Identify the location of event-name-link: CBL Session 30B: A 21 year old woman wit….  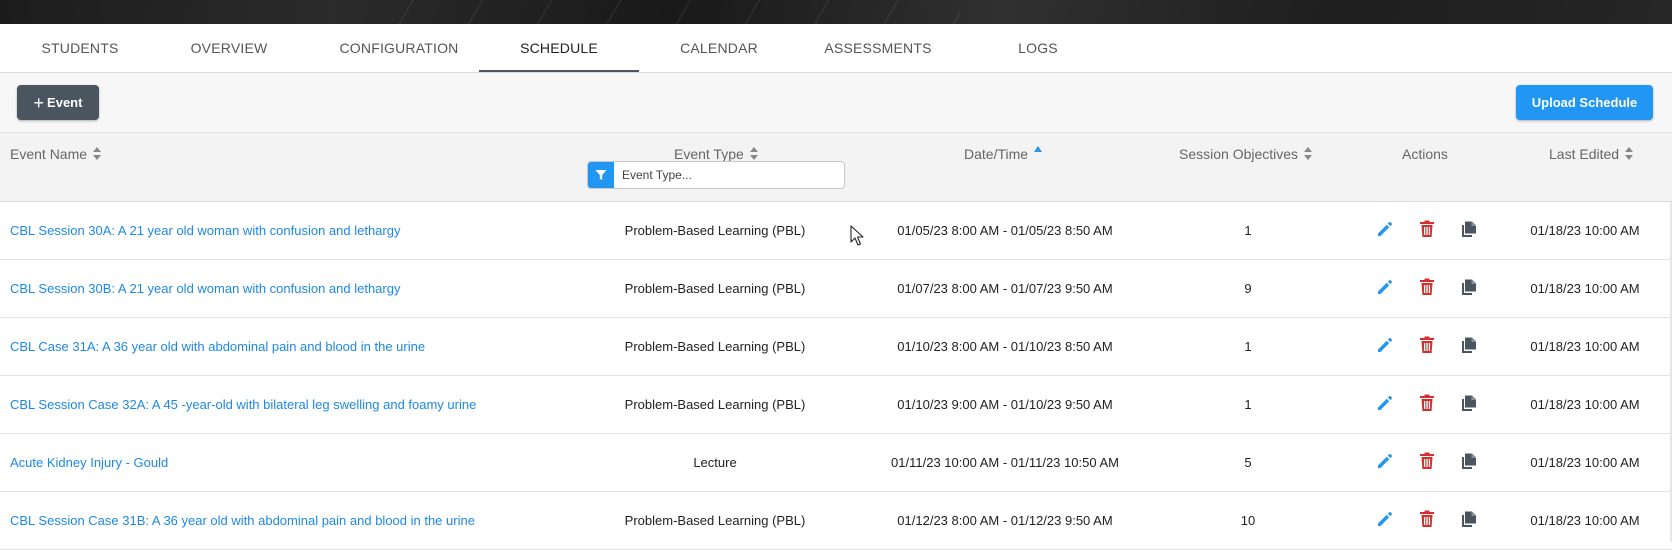
(205, 288).